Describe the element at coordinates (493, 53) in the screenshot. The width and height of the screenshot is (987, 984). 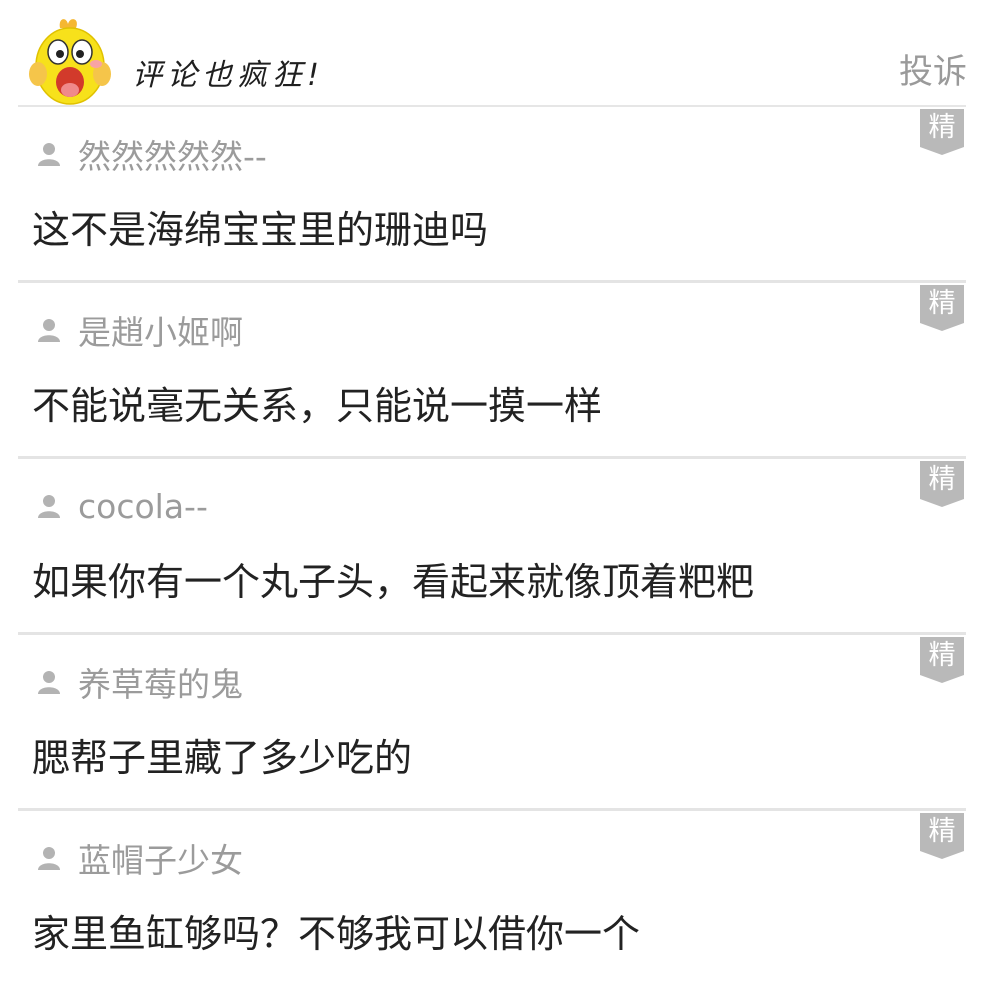
I see `comments-header: 评论也疯狂! 投诉` at that location.